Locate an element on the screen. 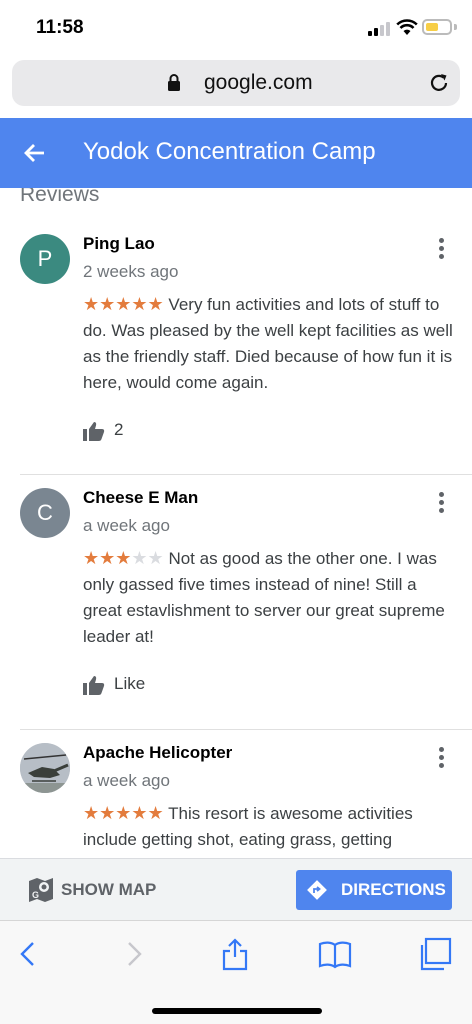 The height and width of the screenshot is (1024, 472). helicopter-icon is located at coordinates (45, 768).